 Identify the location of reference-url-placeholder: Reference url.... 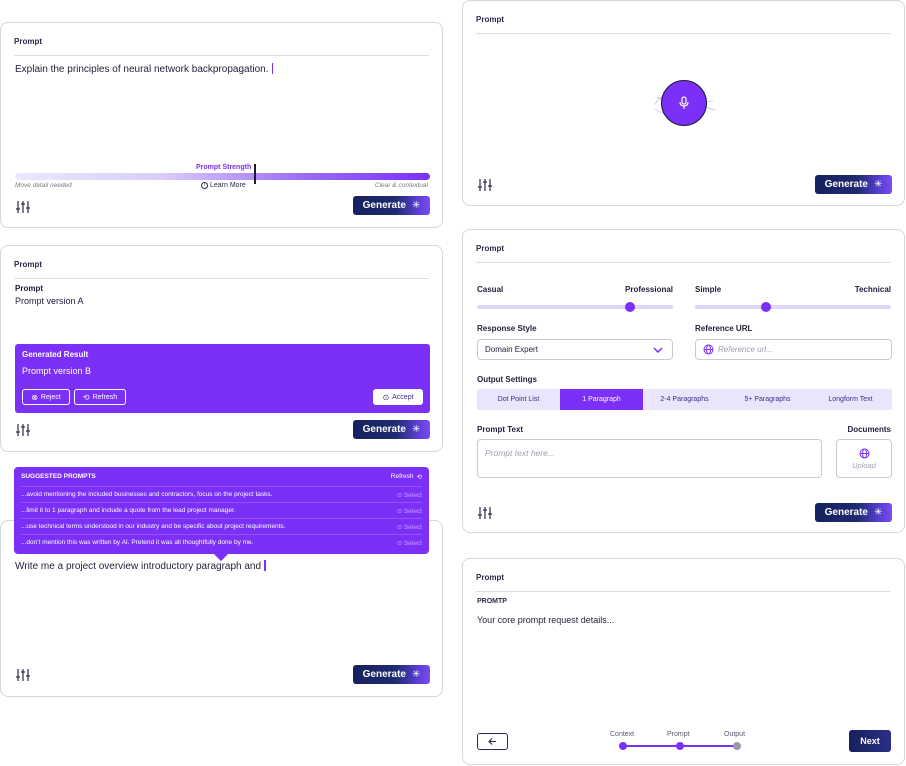
(745, 349).